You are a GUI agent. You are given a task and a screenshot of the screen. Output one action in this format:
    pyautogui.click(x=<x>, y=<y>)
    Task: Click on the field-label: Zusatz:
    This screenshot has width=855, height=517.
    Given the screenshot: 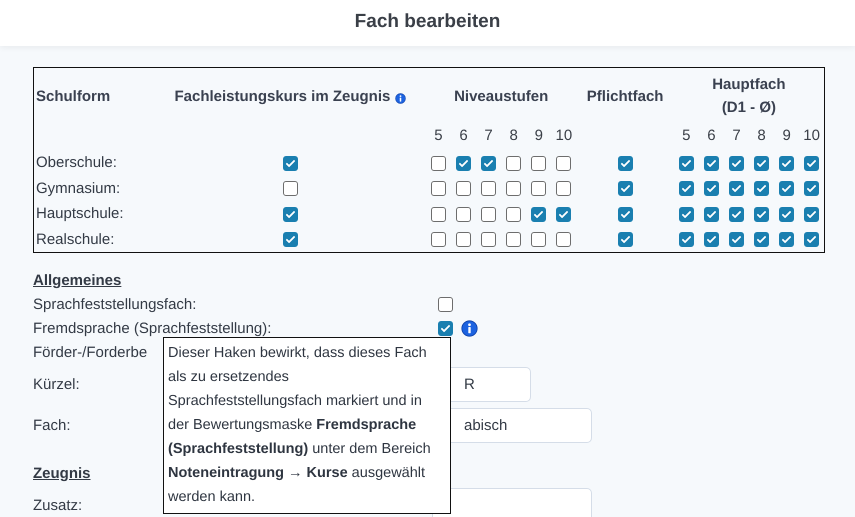 What is the action you would take?
    pyautogui.click(x=57, y=505)
    